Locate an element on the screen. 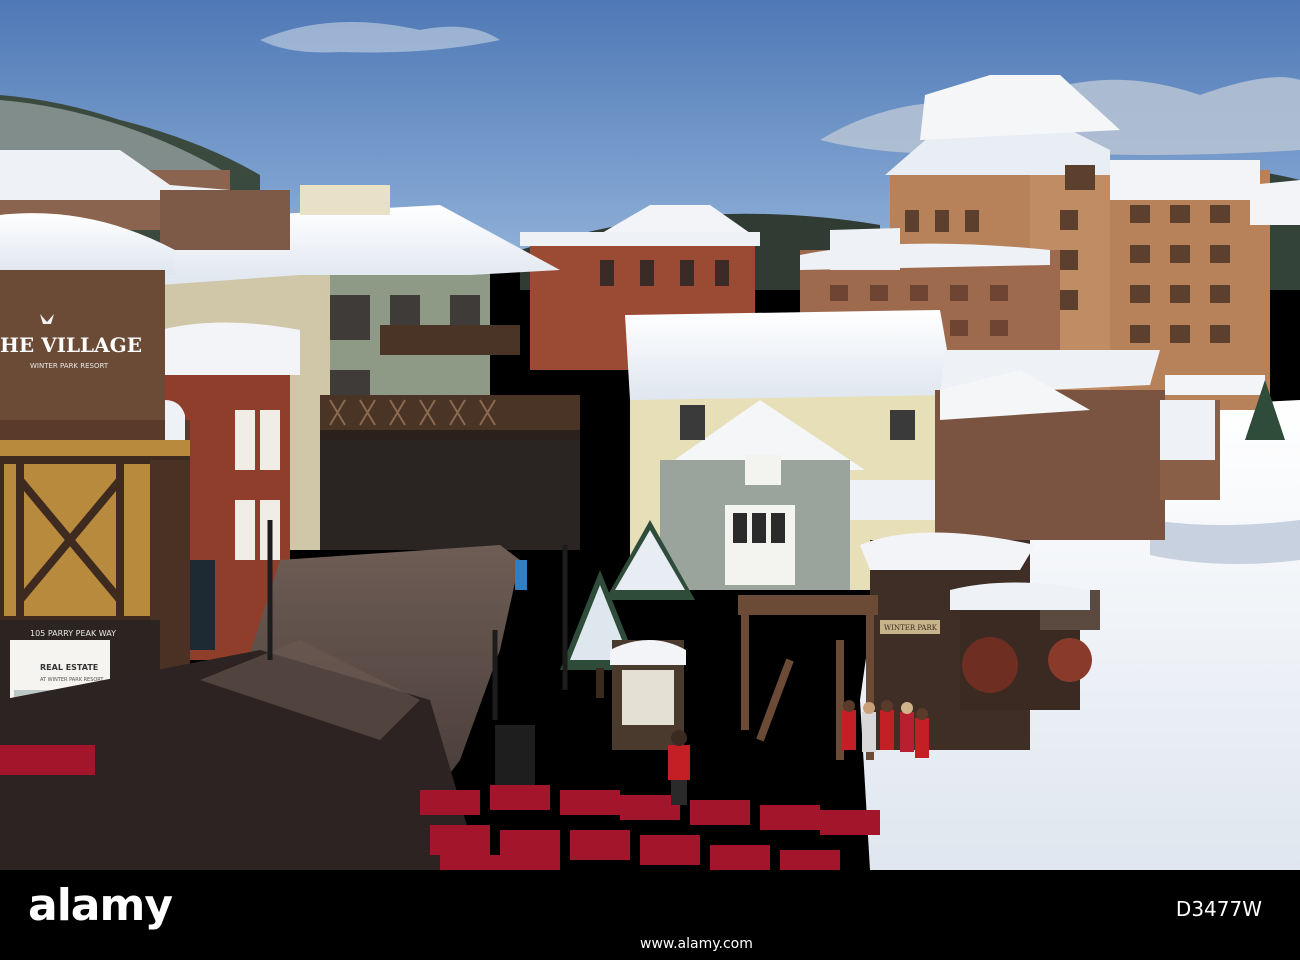  snow-shadow is located at coordinates (1225, 542).